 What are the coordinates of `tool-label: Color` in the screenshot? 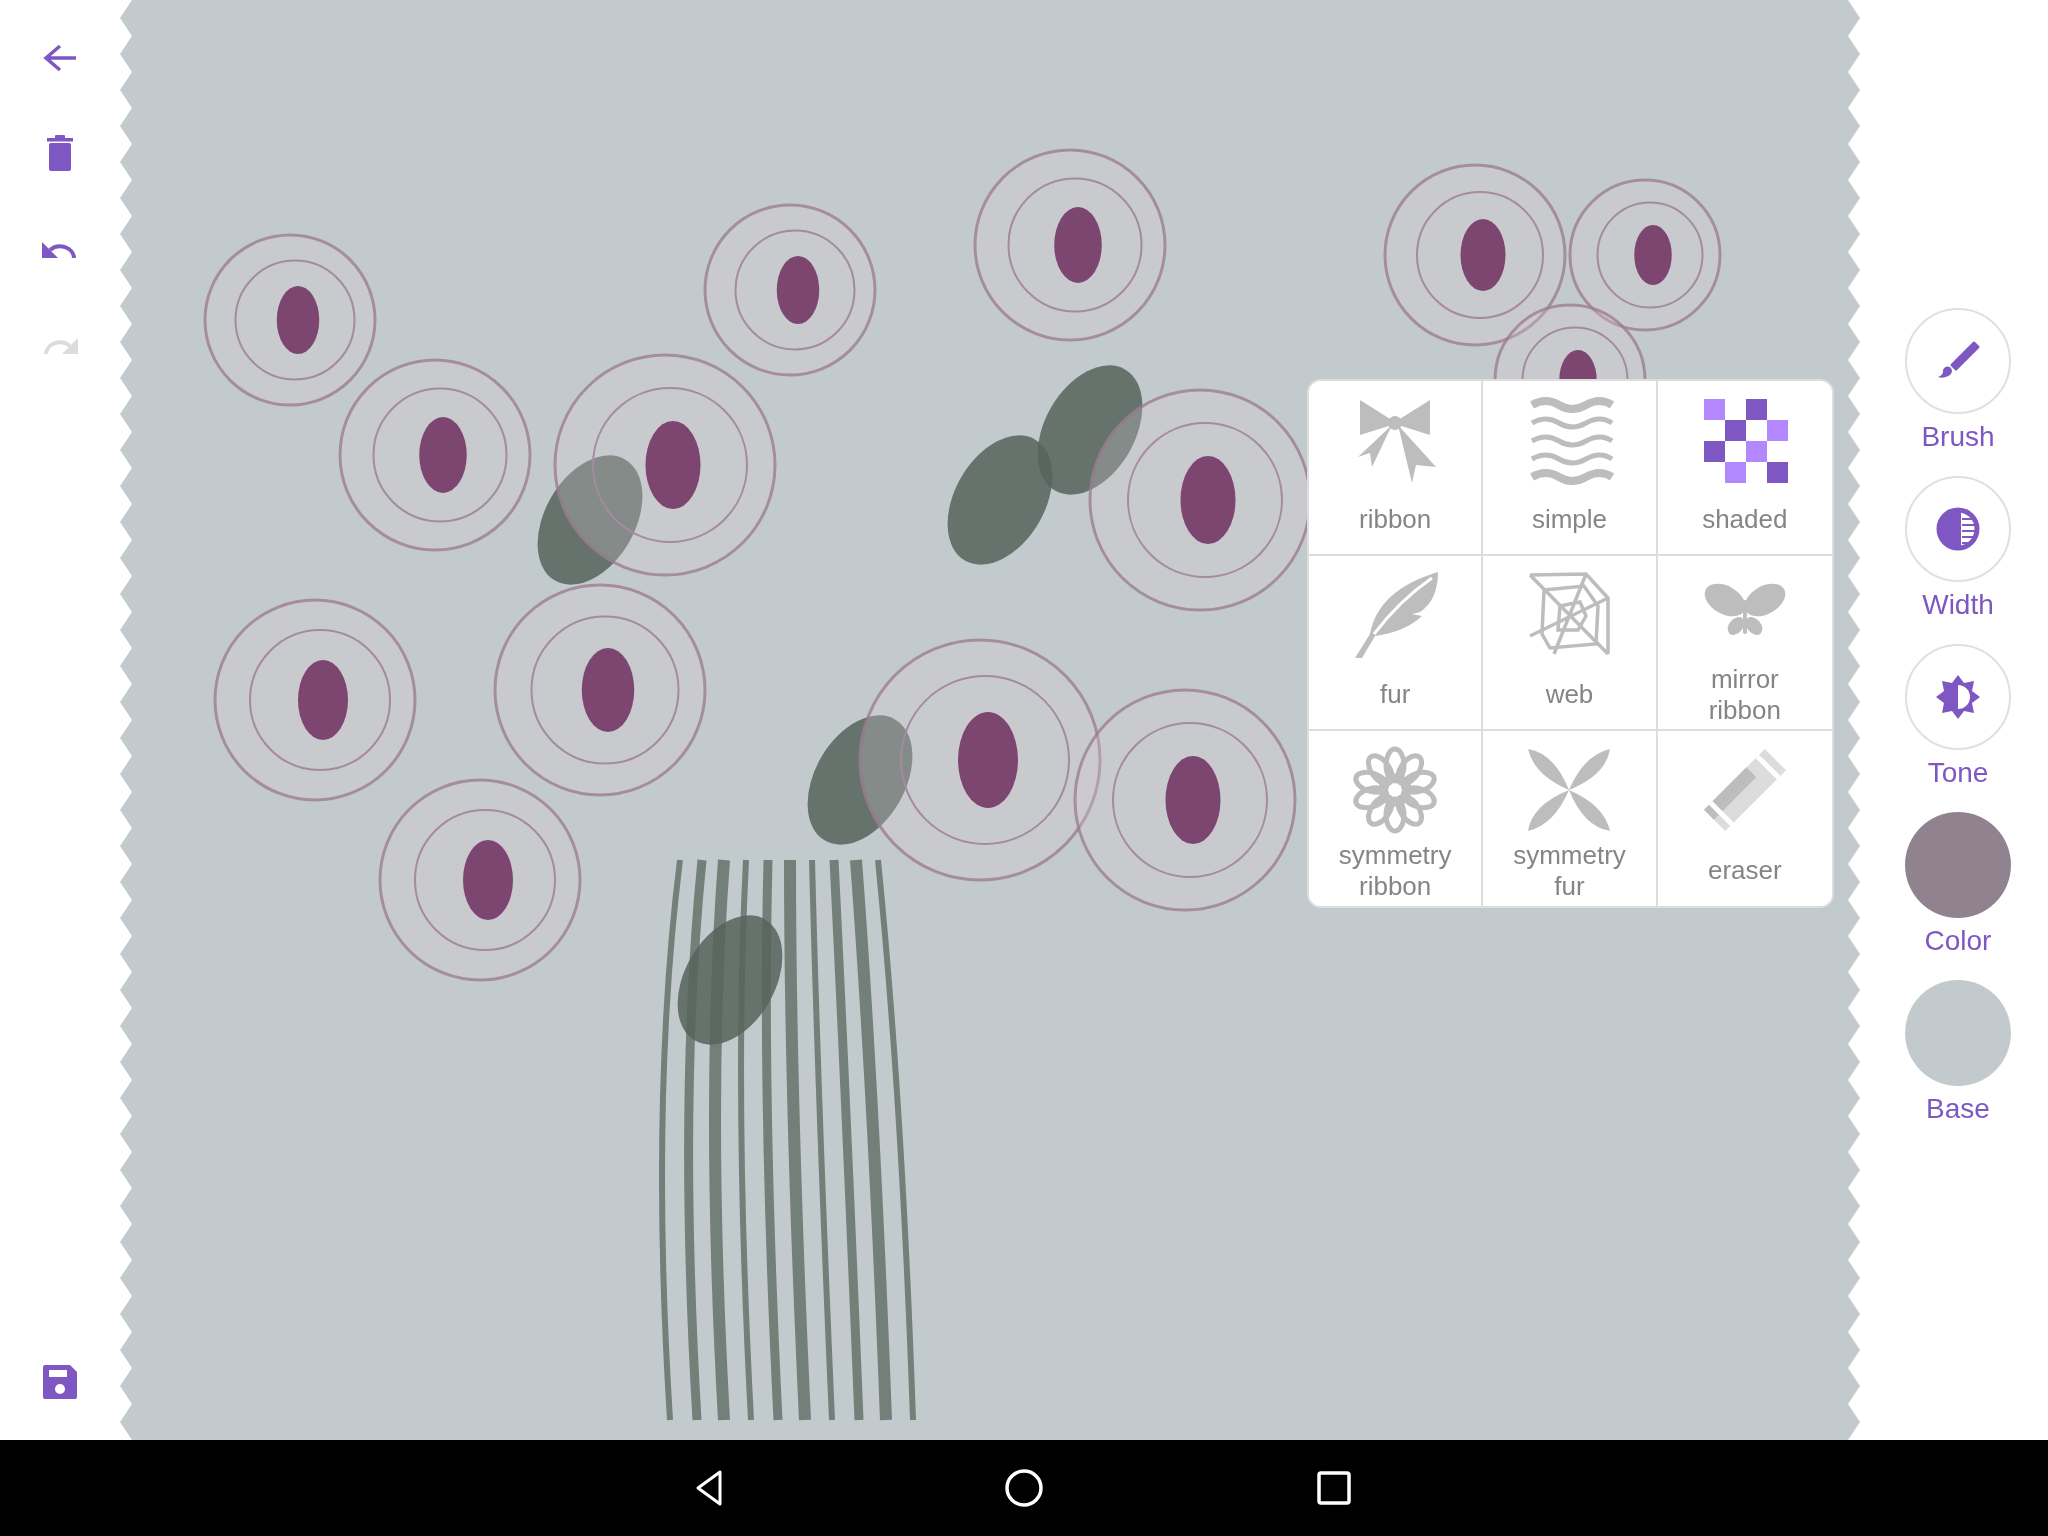 It's located at (1958, 941).